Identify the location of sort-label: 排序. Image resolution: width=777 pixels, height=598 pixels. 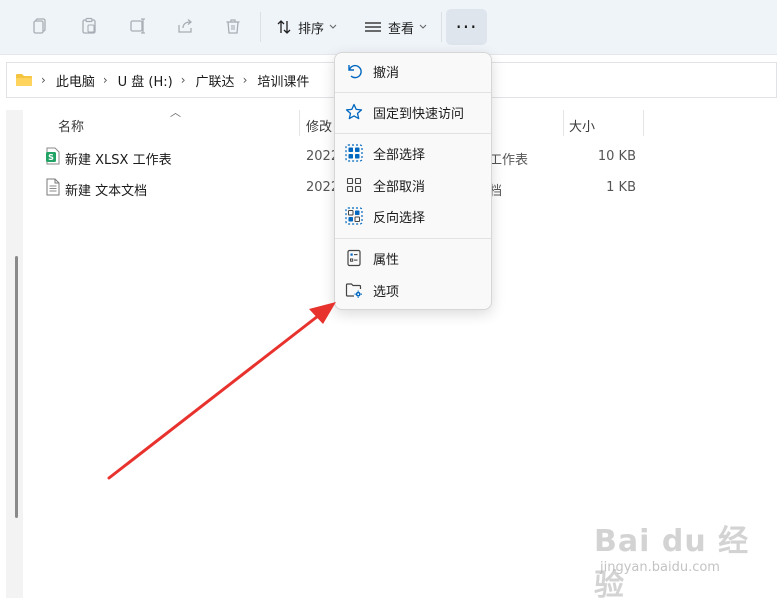
(311, 29).